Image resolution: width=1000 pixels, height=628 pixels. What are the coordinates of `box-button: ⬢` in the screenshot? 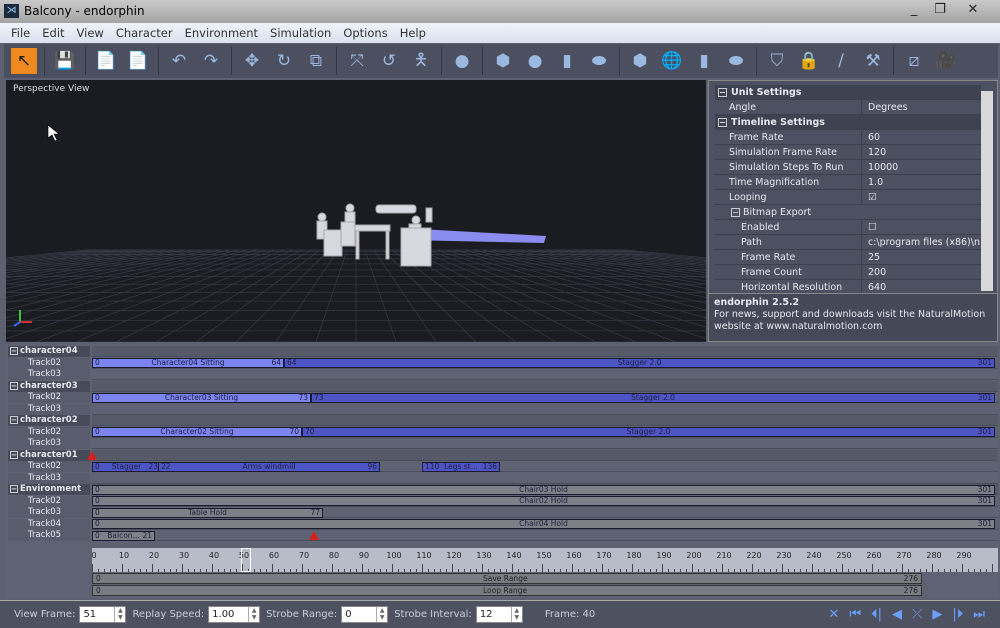 It's located at (503, 61).